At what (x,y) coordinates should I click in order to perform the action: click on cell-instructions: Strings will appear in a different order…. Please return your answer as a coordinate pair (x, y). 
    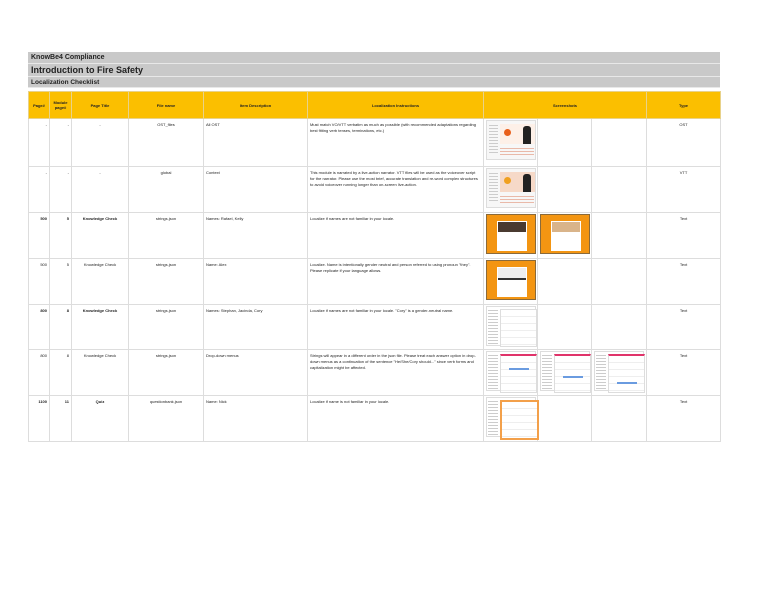
    Looking at the image, I should click on (395, 372).